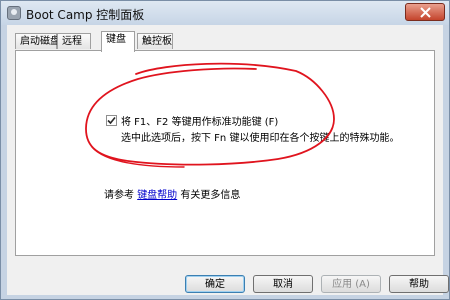 The image size is (450, 300). Describe the element at coordinates (215, 284) in the screenshot. I see `ok-button: 确定` at that location.